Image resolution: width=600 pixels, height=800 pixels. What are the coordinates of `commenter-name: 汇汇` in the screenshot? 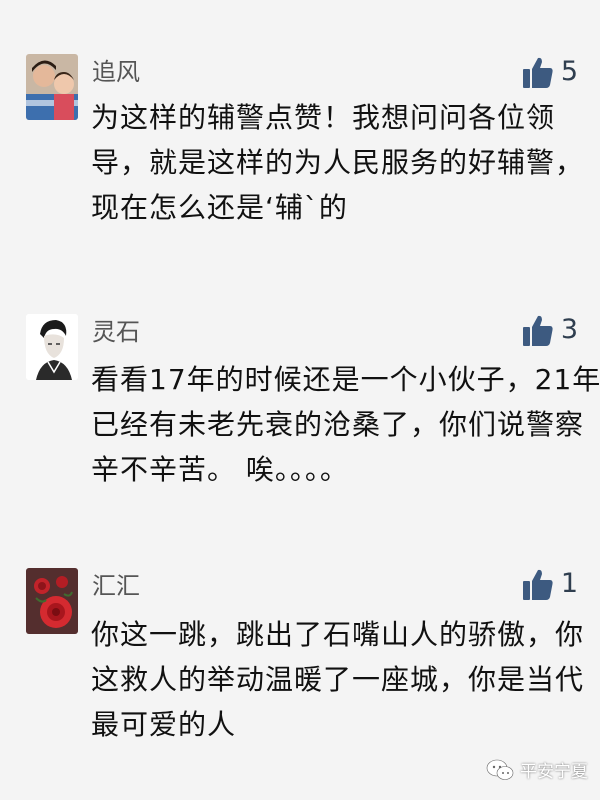 It's located at (116, 586).